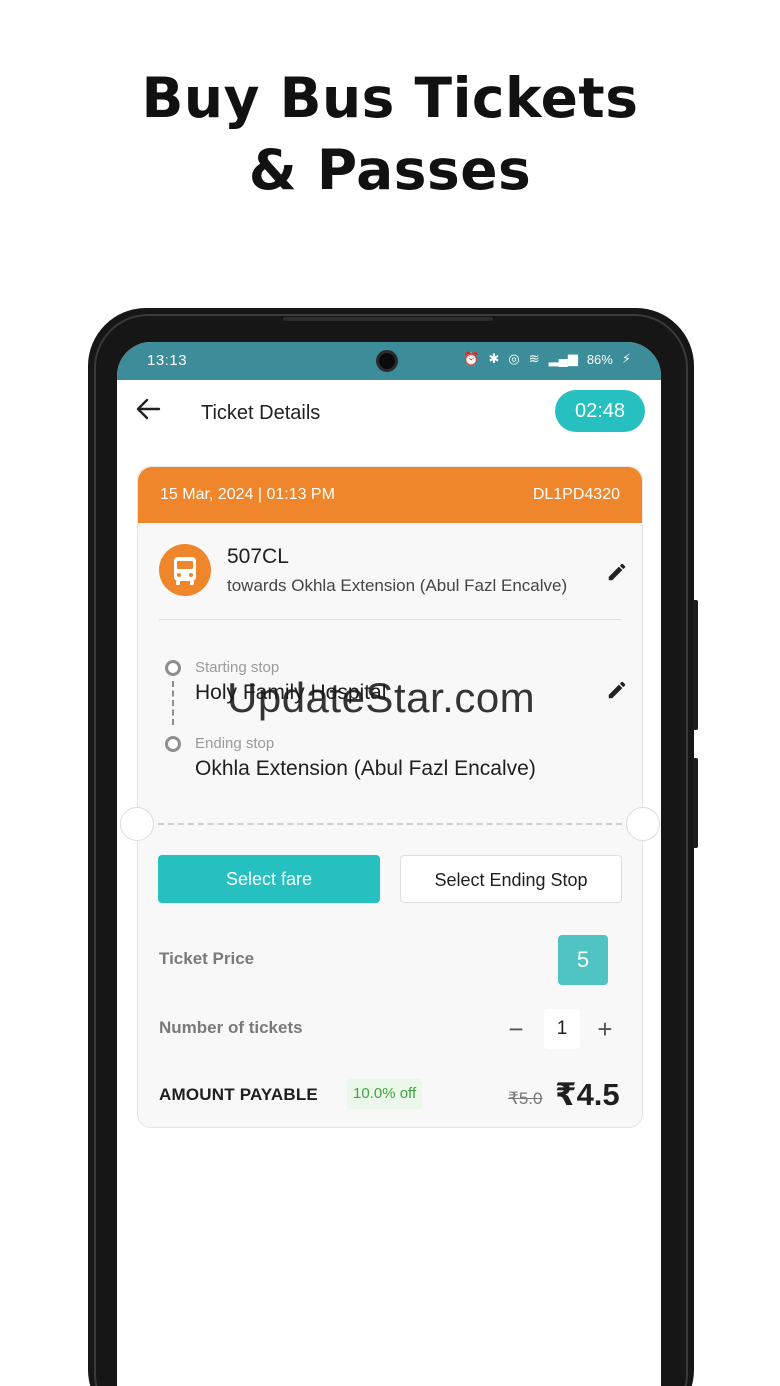  Describe the element at coordinates (534, 358) in the screenshot. I see `wifi-icon: ≋` at that location.